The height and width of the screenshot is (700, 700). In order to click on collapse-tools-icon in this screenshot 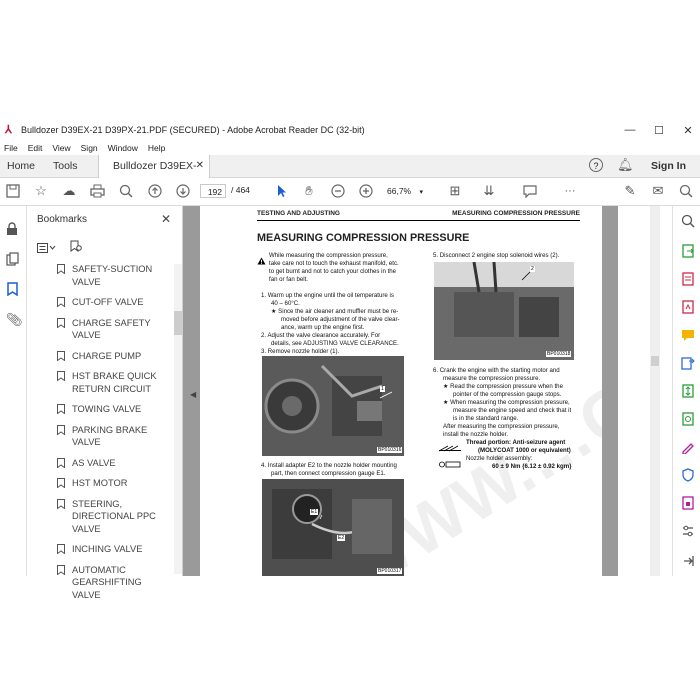, I will do `click(688, 561)`.